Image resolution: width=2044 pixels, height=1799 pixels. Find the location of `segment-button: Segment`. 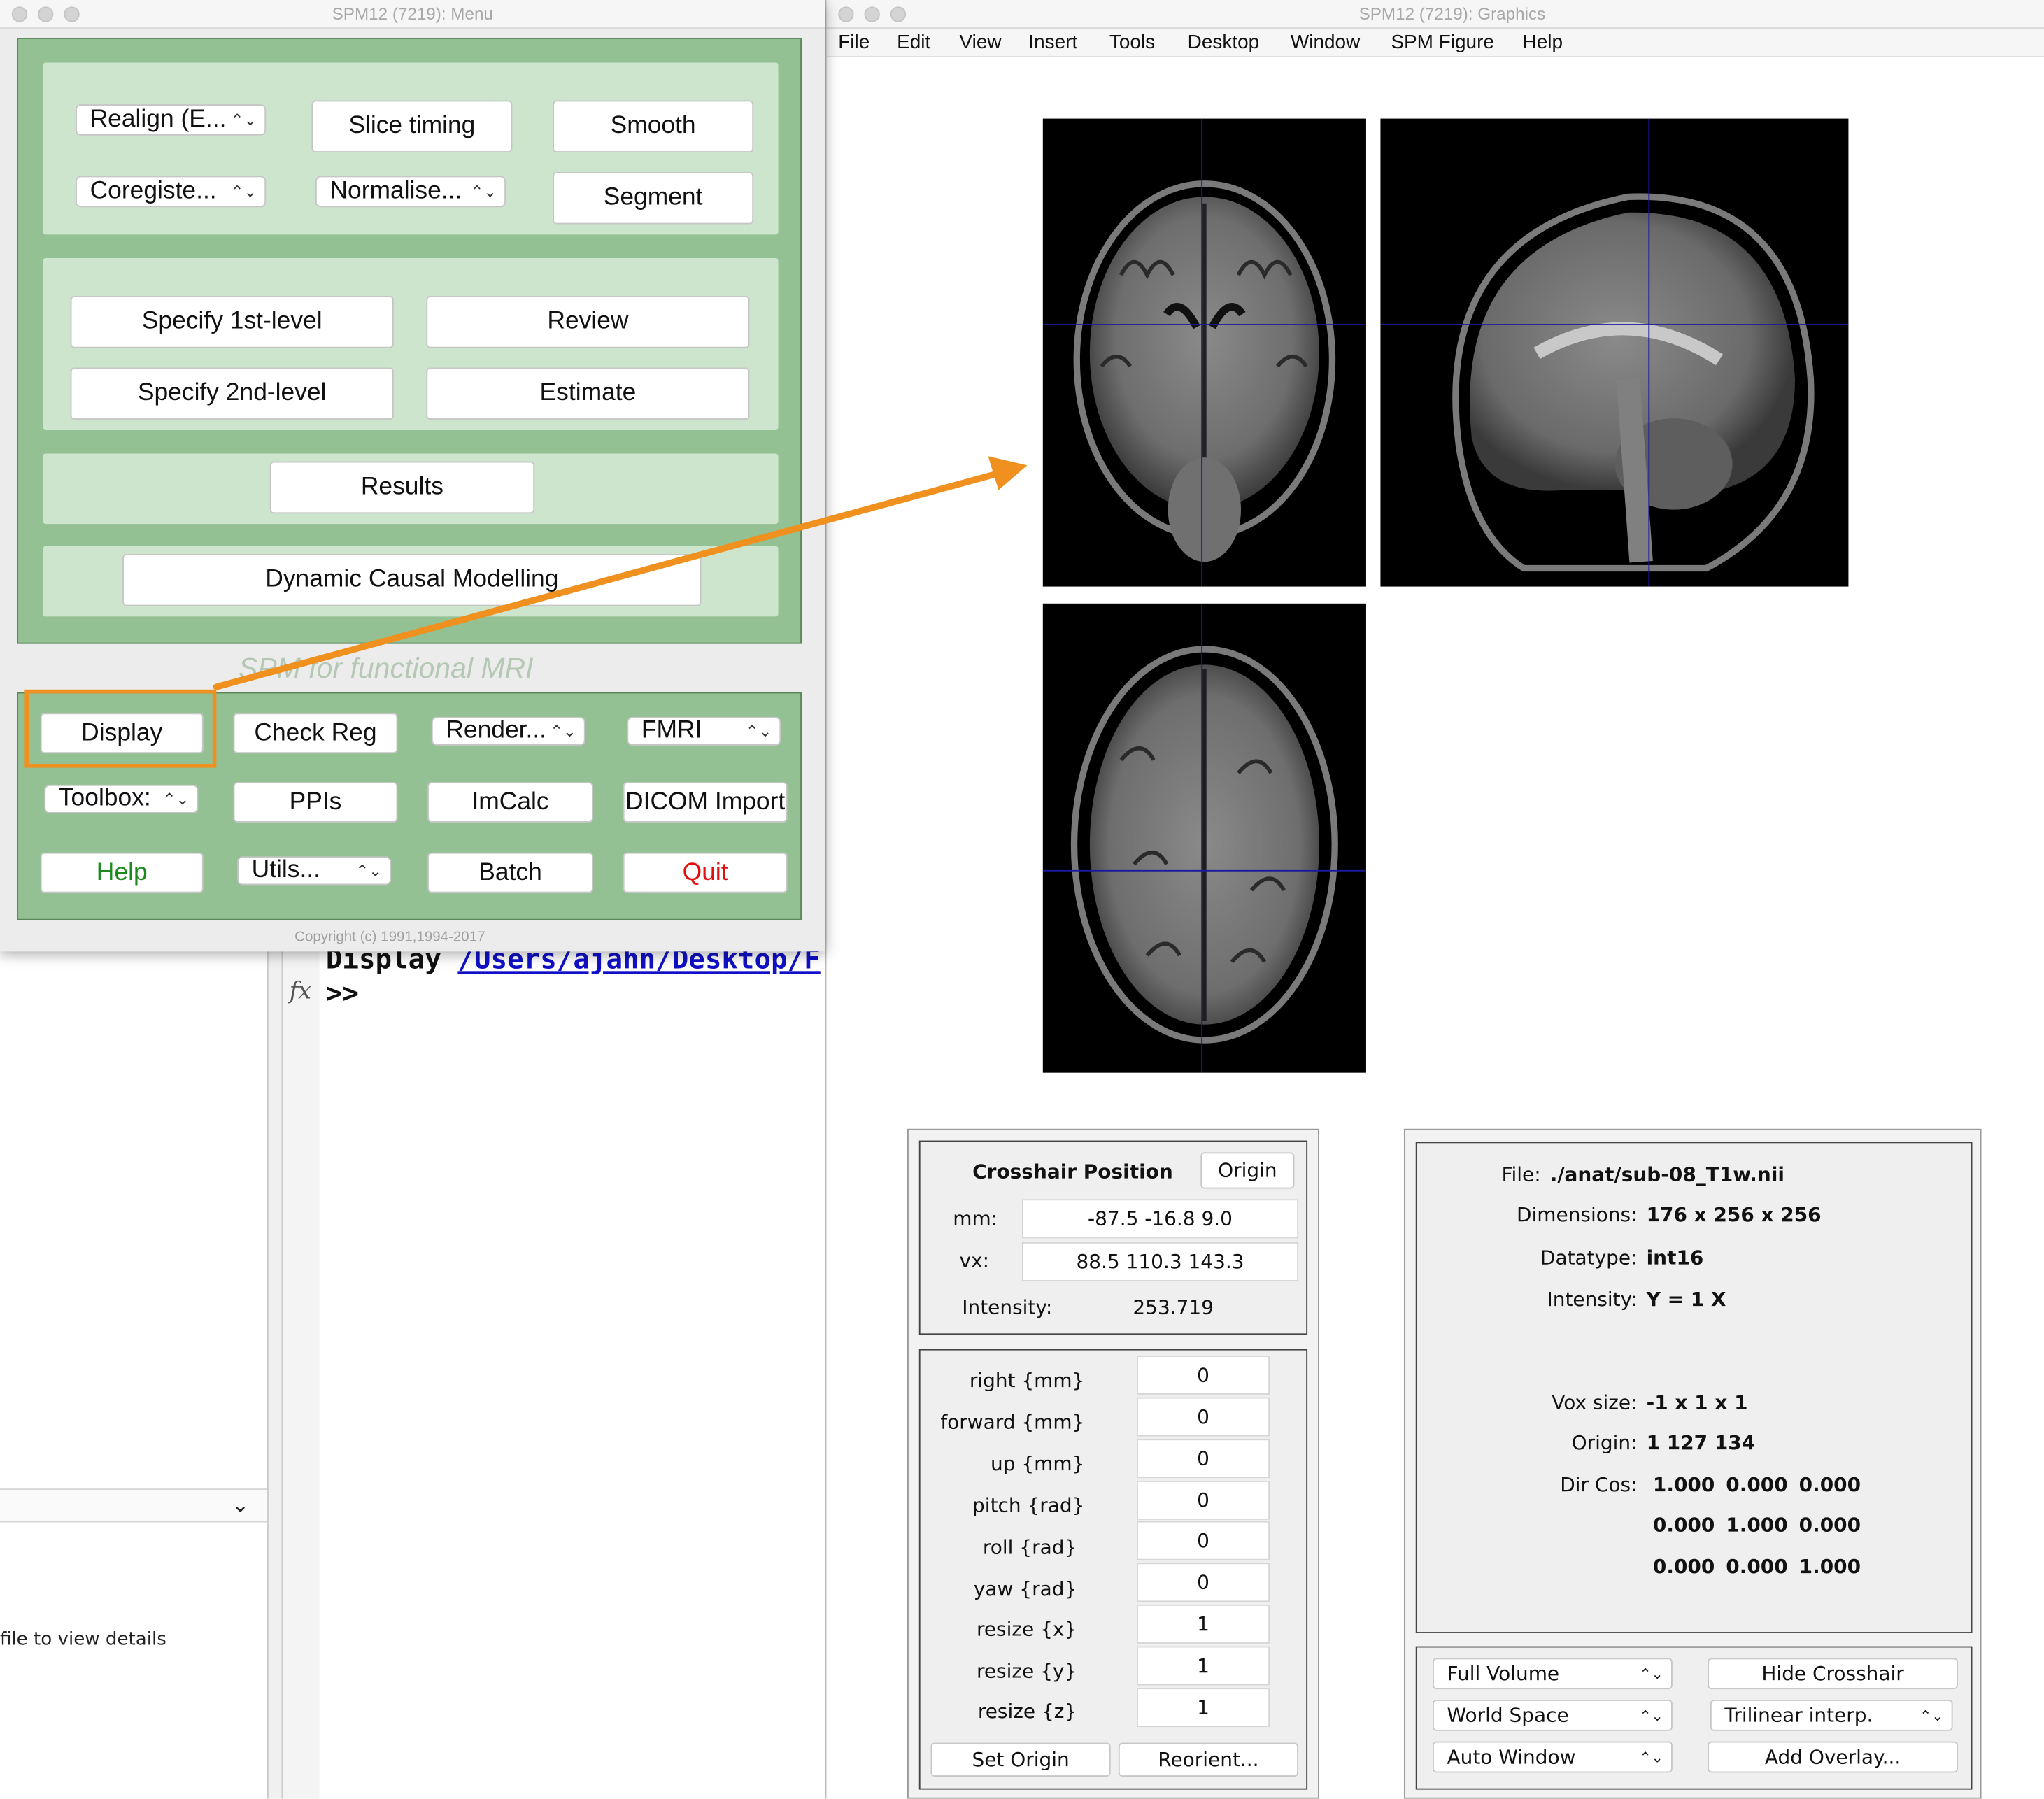

segment-button: Segment is located at coordinates (653, 198).